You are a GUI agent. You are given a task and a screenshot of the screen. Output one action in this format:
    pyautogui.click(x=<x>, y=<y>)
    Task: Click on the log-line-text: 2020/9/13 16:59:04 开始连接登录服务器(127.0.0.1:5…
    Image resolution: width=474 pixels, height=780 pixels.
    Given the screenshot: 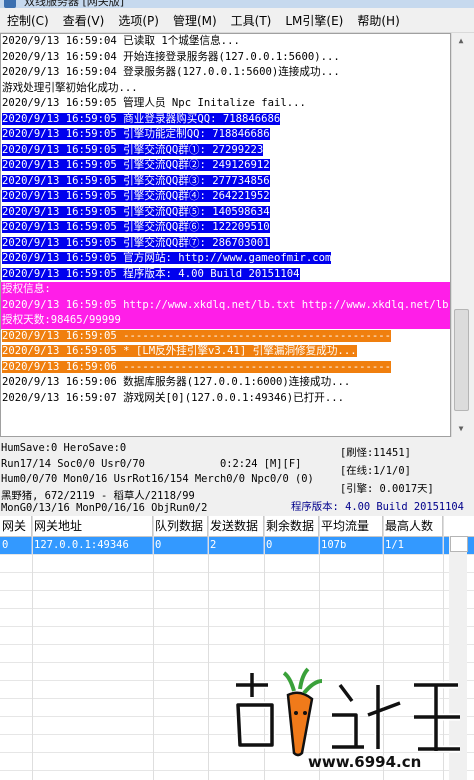 What is the action you would take?
    pyautogui.click(x=171, y=56)
    